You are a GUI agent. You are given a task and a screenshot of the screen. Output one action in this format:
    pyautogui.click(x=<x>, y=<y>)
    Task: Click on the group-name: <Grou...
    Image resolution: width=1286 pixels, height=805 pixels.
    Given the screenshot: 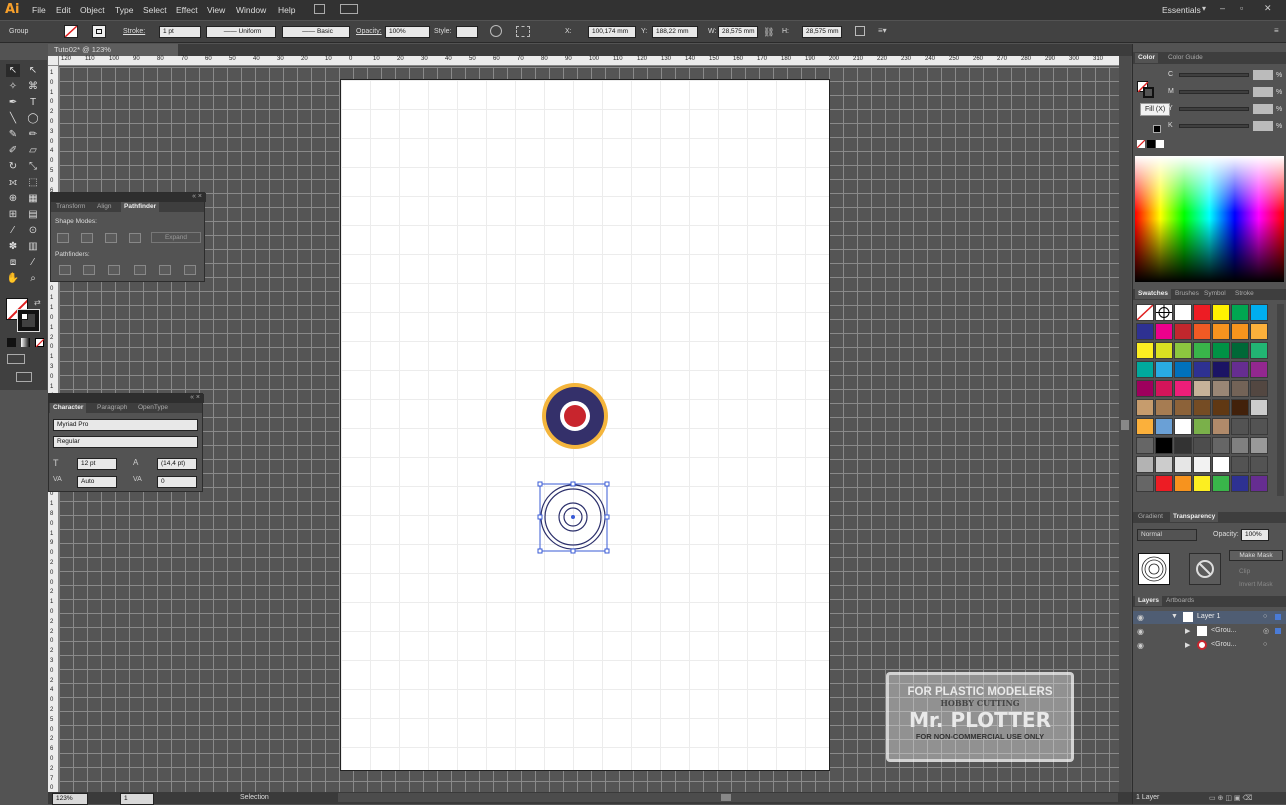 What is the action you would take?
    pyautogui.click(x=1223, y=630)
    